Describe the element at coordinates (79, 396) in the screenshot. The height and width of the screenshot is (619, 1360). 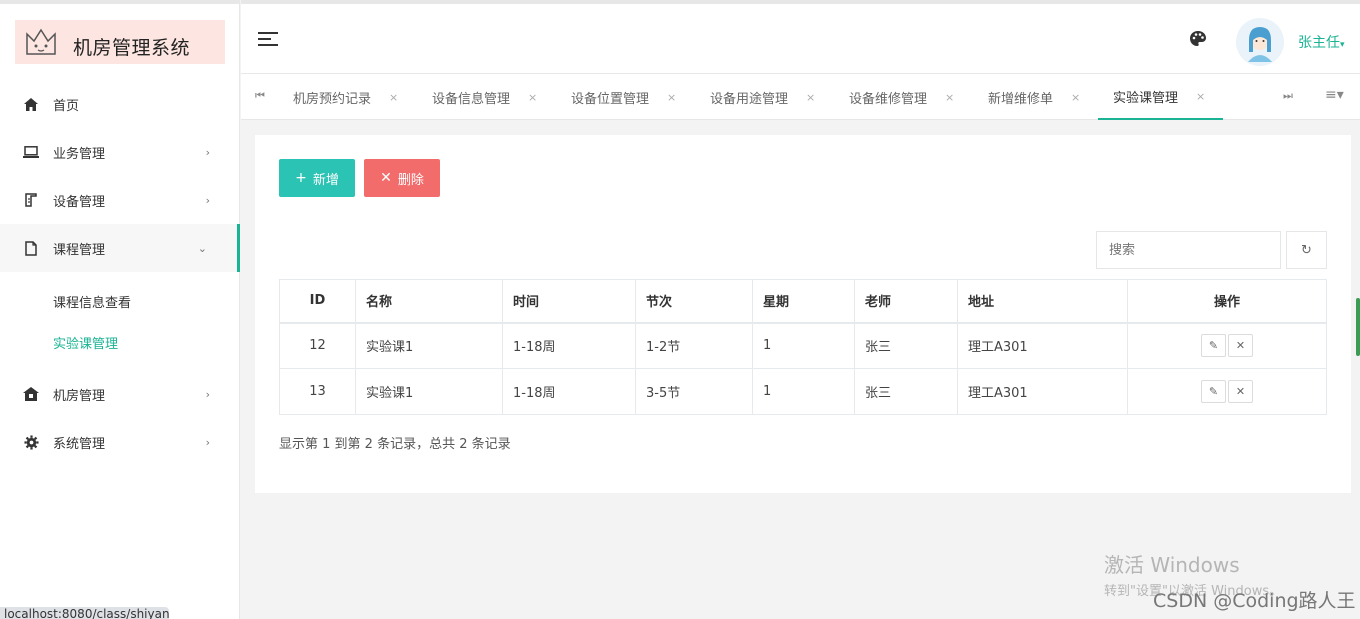
I see `sidebar-item-label: 机房管理` at that location.